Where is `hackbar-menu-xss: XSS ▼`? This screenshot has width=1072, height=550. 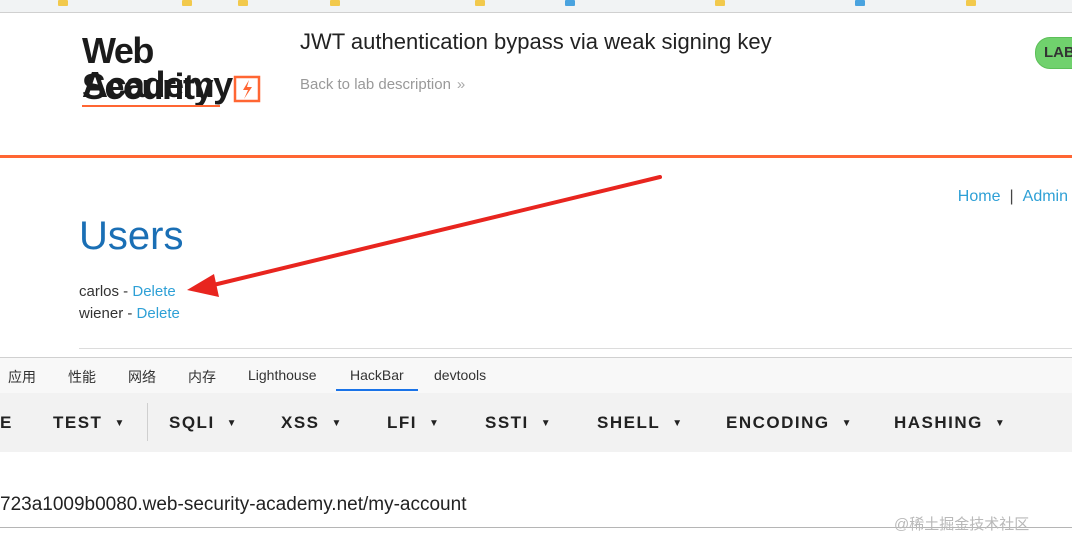 hackbar-menu-xss: XSS ▼ is located at coordinates (311, 423).